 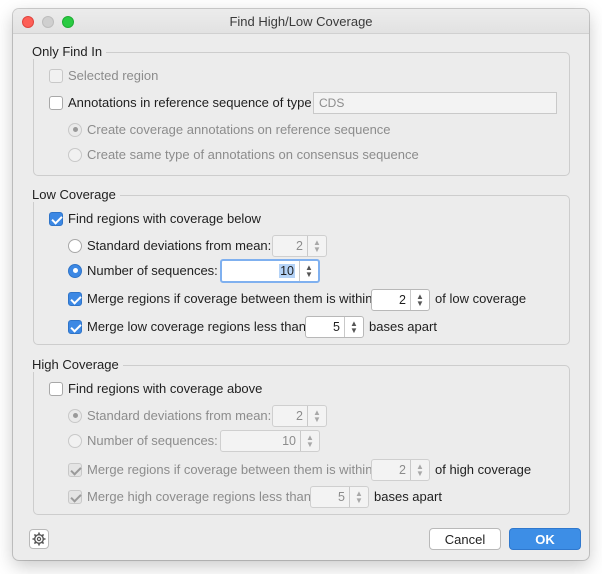 I want to click on low-stddev-label: Standard deviations from mean:, so click(x=179, y=245).